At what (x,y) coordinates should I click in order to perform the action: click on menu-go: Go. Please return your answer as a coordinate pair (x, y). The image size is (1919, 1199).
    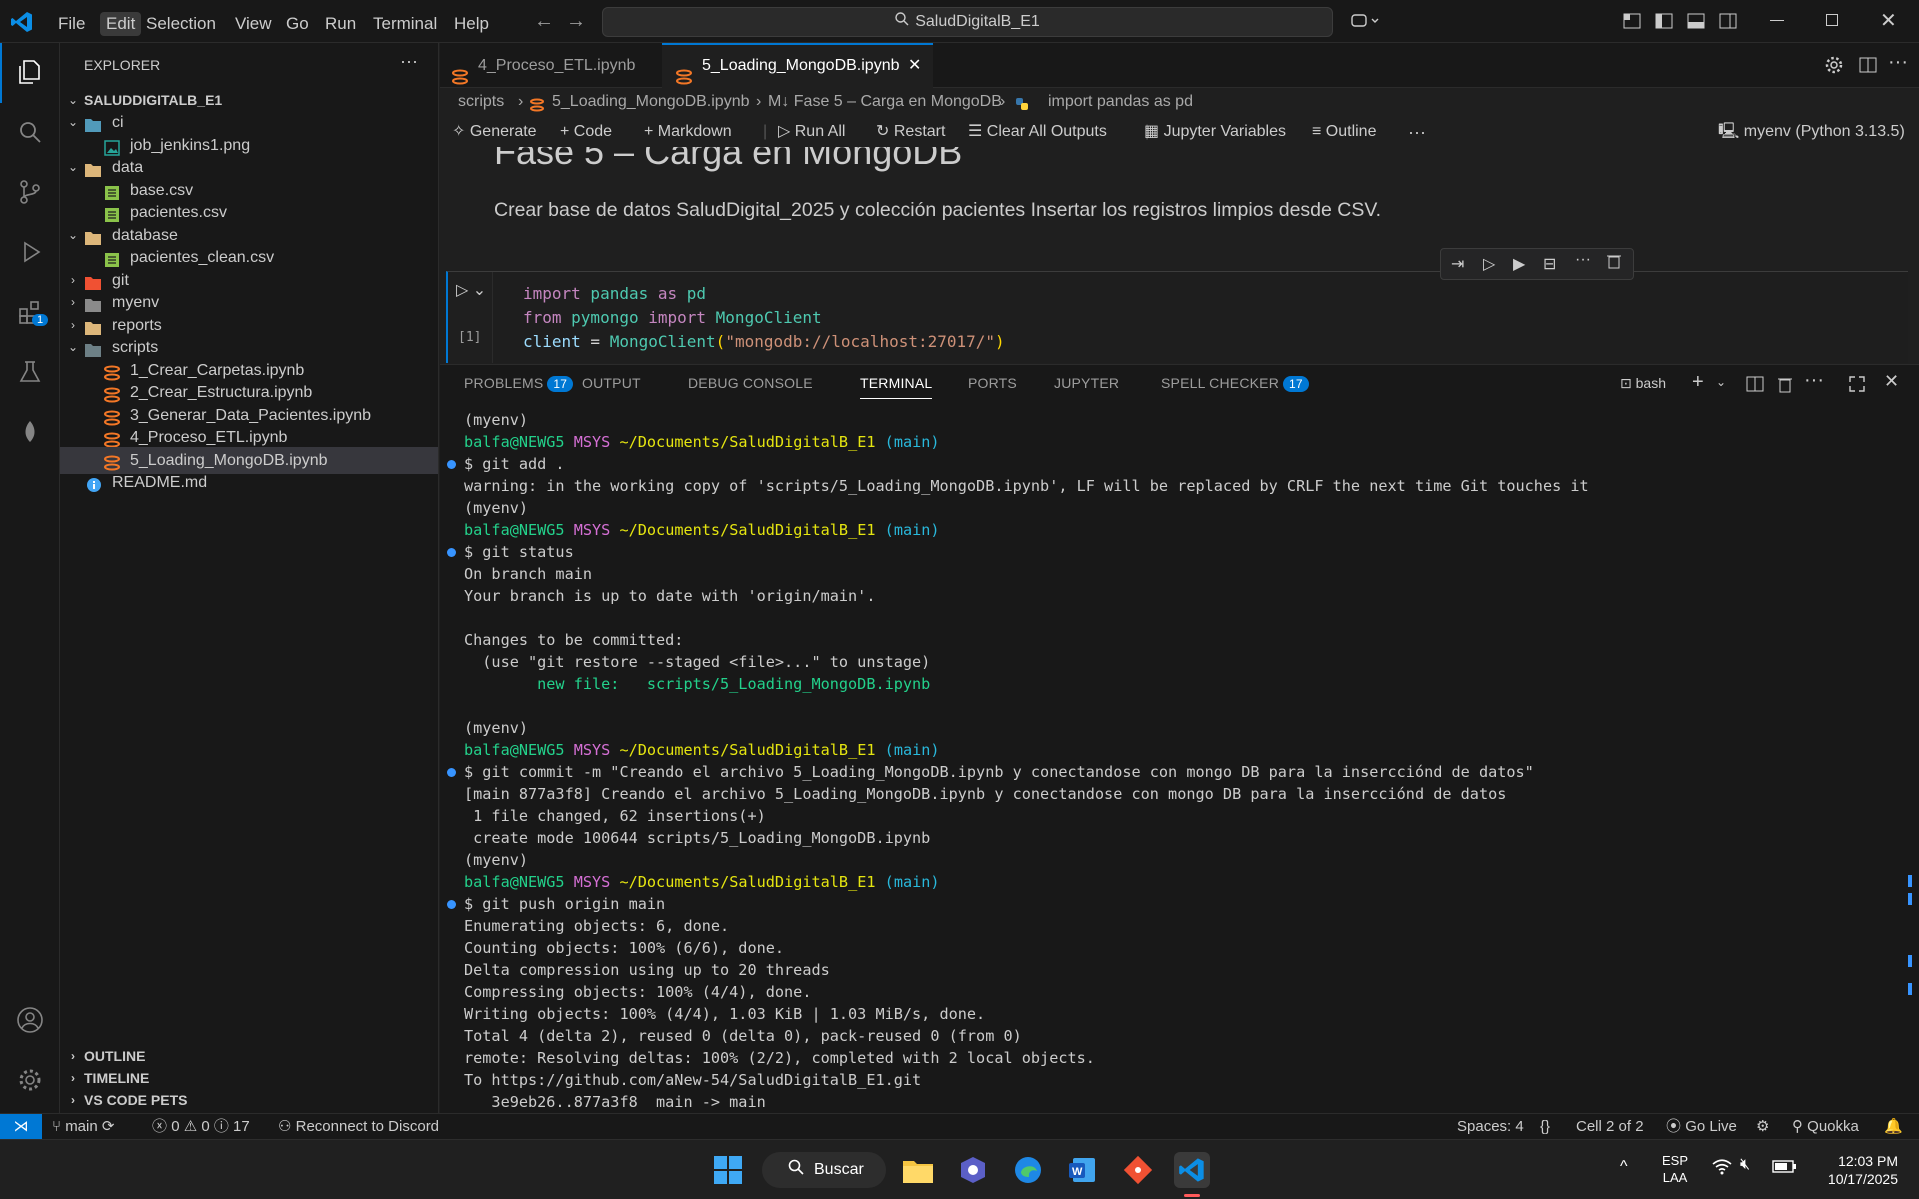
    Looking at the image, I should click on (297, 24).